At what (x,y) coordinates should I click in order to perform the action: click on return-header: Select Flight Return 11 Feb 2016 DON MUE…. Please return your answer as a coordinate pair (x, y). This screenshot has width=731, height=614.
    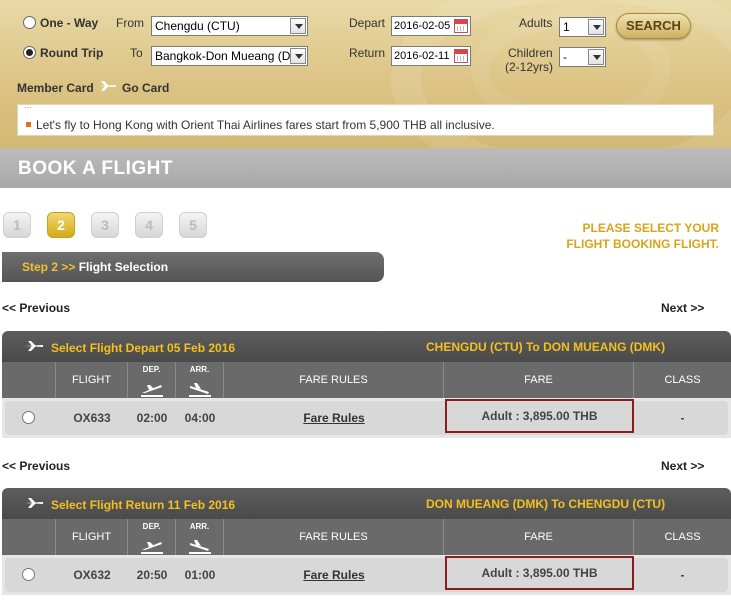
    Looking at the image, I should click on (366, 503).